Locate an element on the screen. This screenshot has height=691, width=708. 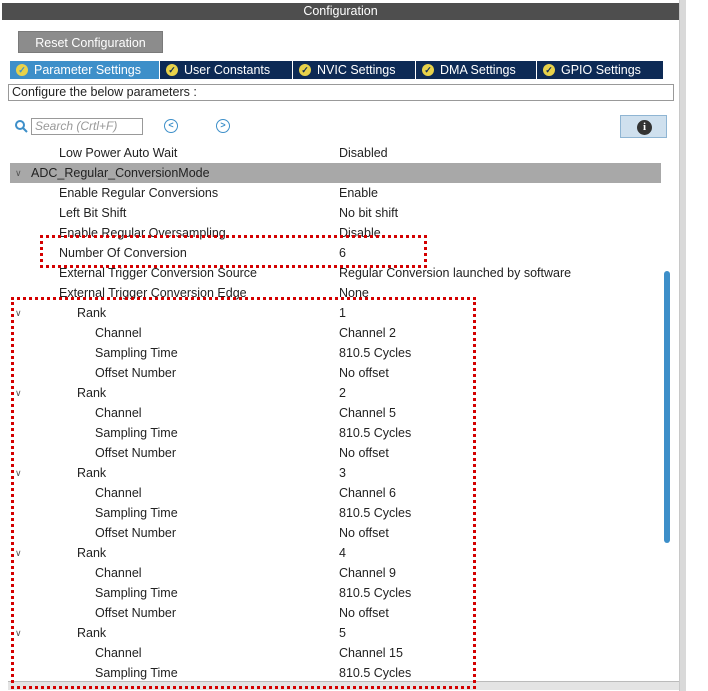
tree-row: Channel Channel 9 is located at coordinates (335, 573).